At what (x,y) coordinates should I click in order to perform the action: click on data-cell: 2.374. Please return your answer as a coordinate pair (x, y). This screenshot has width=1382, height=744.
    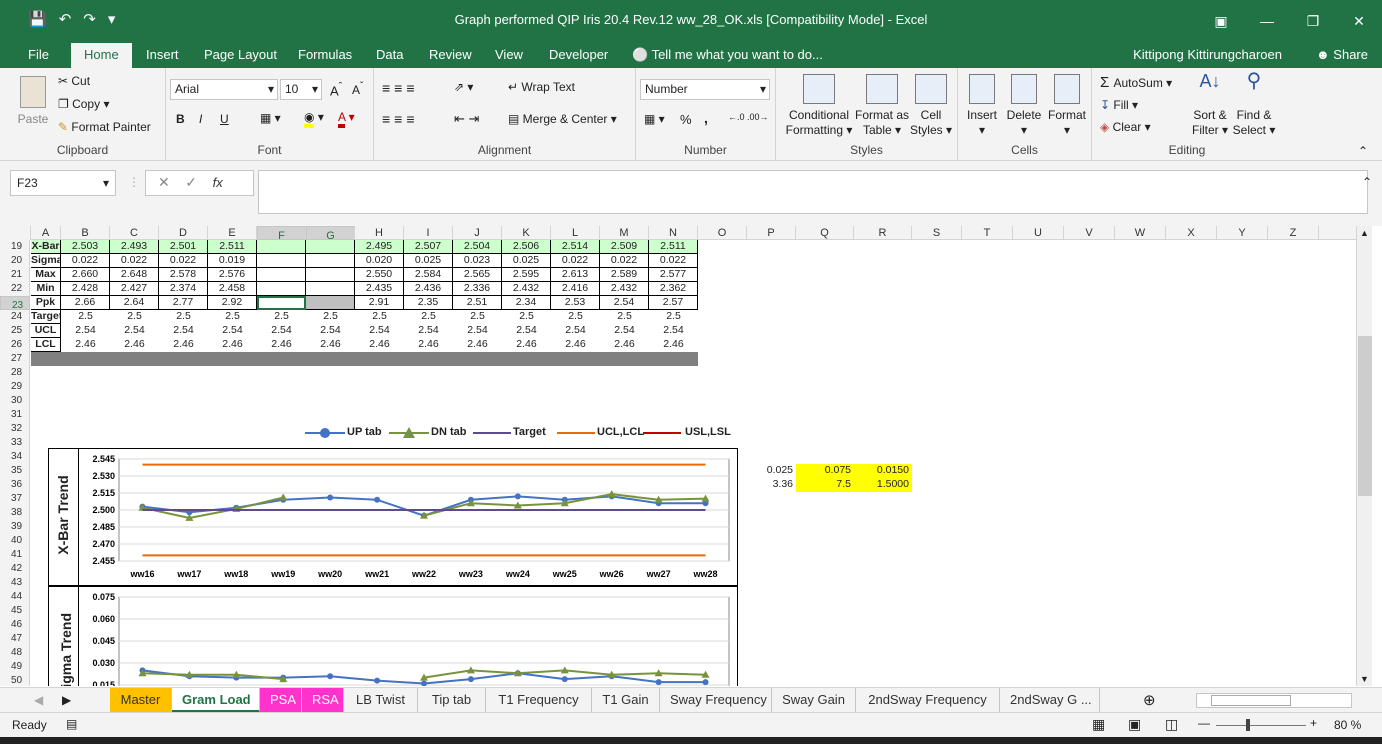
    Looking at the image, I should click on (183, 289).